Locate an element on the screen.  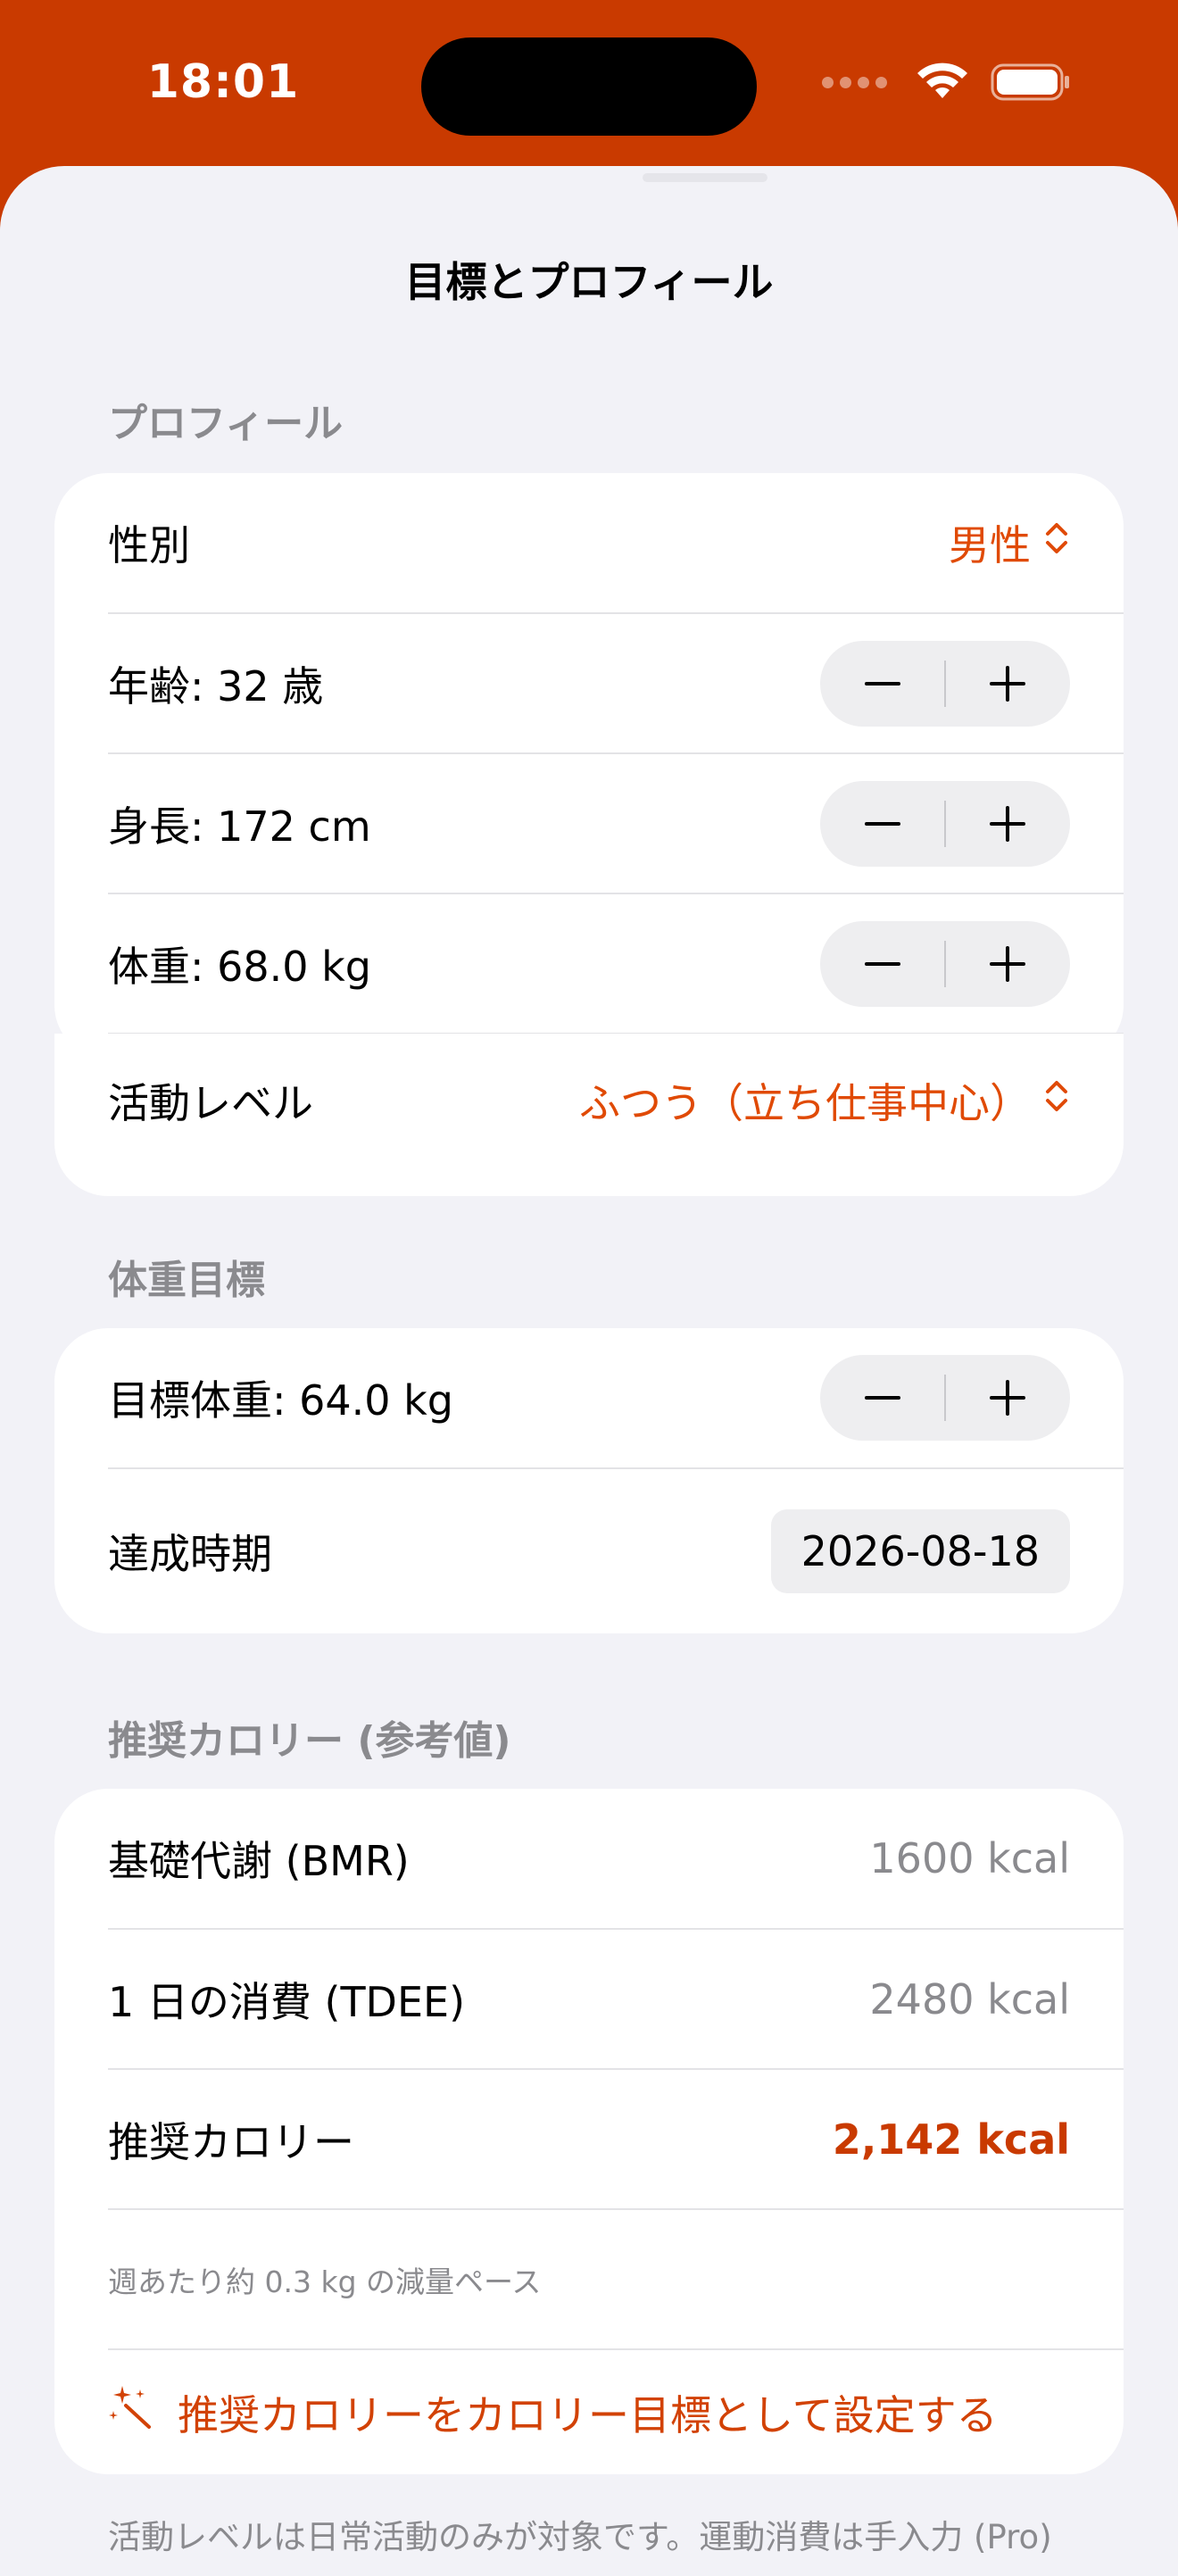
profile-section-header: プロフィール is located at coordinates (226, 423).